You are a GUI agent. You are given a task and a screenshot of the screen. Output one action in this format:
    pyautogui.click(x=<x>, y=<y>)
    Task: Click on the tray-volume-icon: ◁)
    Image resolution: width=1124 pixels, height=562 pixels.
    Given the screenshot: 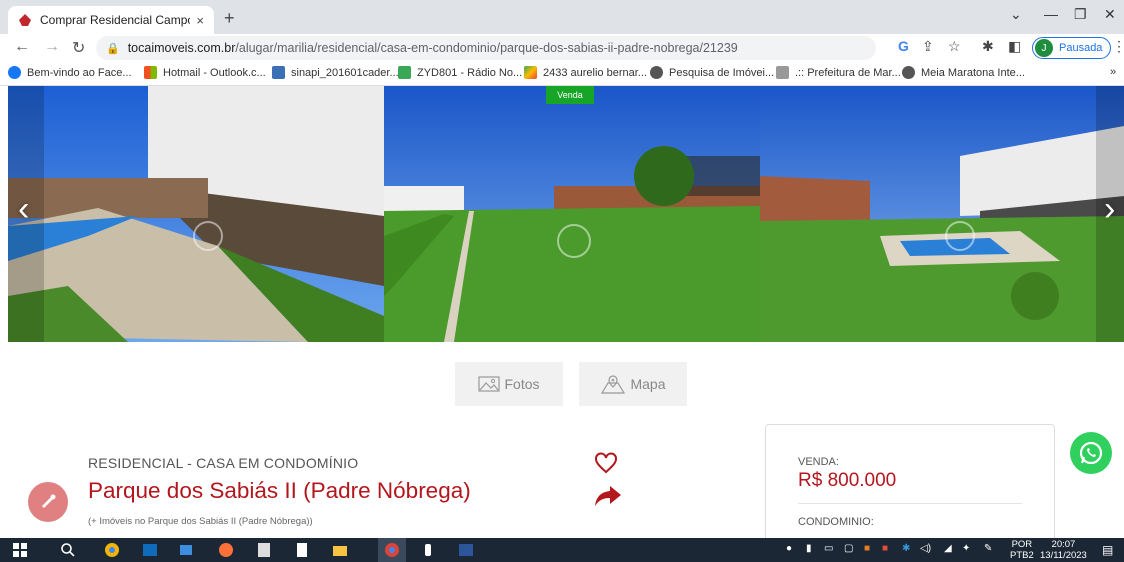 What is the action you would take?
    pyautogui.click(x=925, y=548)
    